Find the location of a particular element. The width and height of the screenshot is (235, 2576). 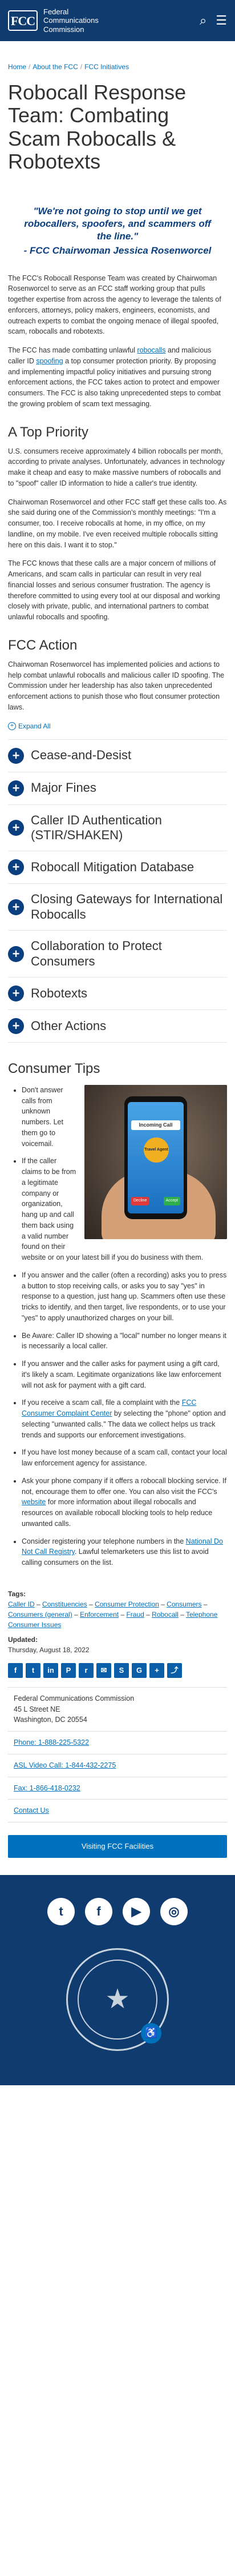

fcc-logo: FCC Federal Communications Commission is located at coordinates (53, 20).